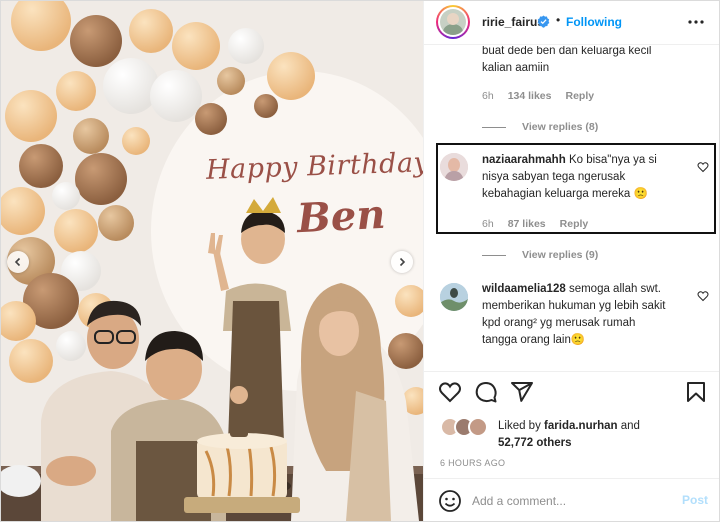 Image resolution: width=720 pixels, height=522 pixels. What do you see at coordinates (567, 51) in the screenshot?
I see `comment-line: buat dede ben dan keluarga kecil` at bounding box center [567, 51].